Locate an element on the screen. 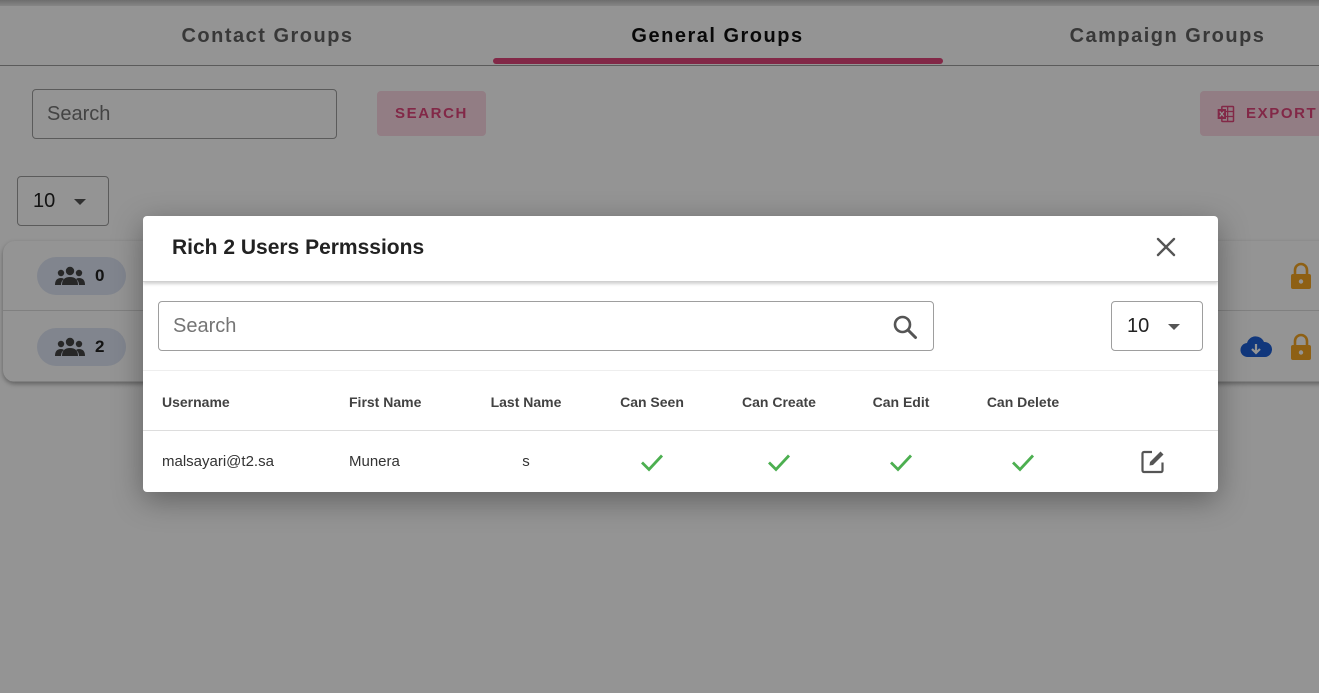 The width and height of the screenshot is (1319, 693). column-header-last-name: Last Name is located at coordinates (526, 401).